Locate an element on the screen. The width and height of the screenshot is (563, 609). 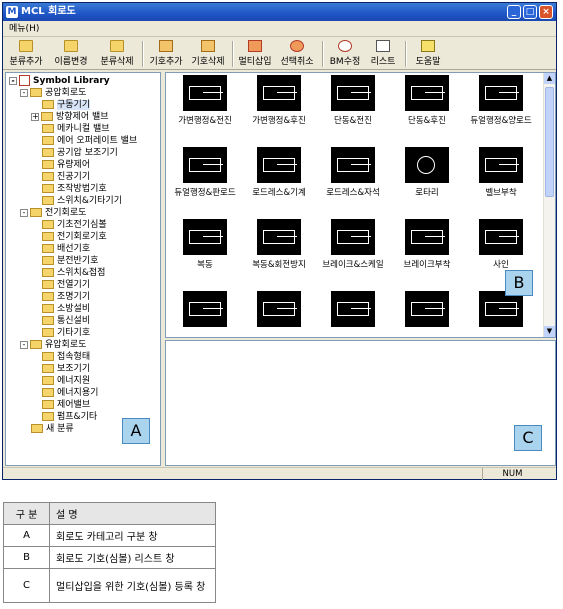
tree-item: 에어 오퍼레이트 밸브 is located at coordinates (89, 141).